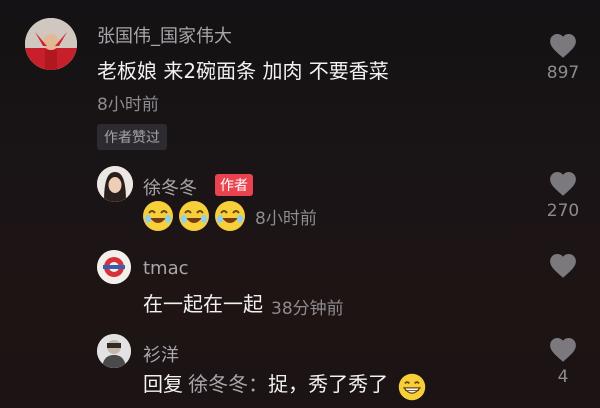  Describe the element at coordinates (563, 377) in the screenshot. I see `like-count: 4` at that location.